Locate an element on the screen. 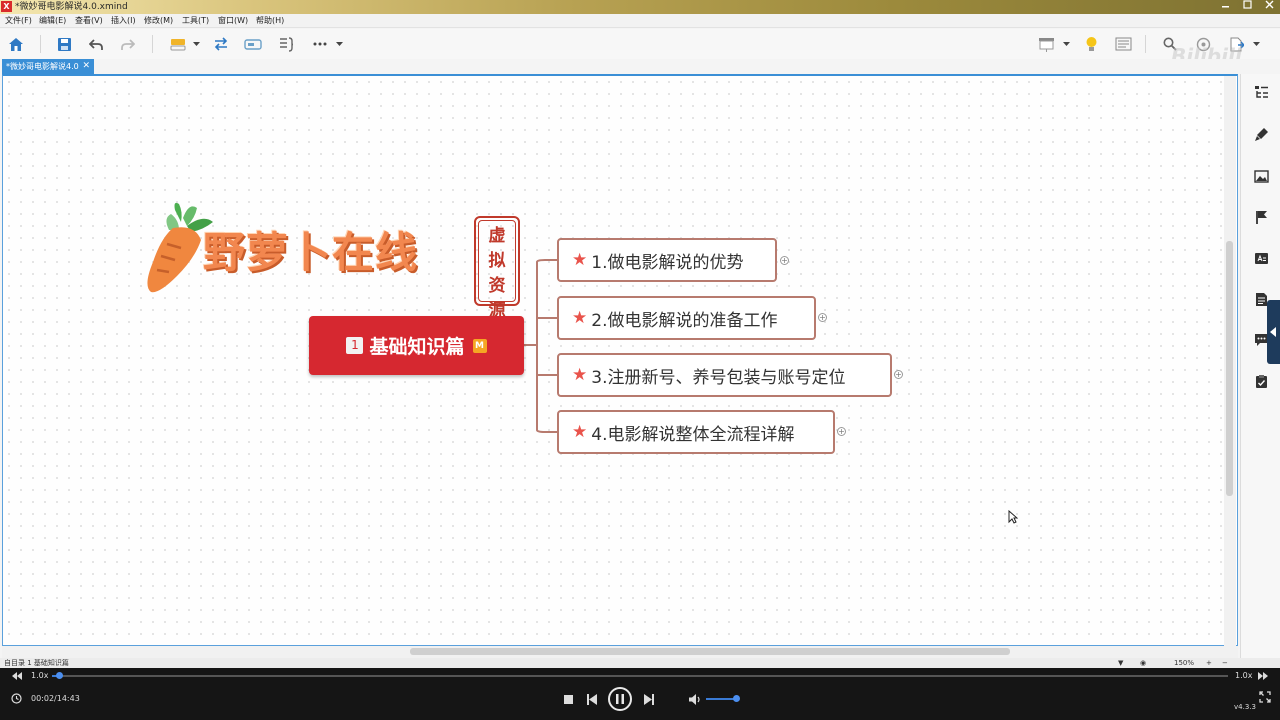 This screenshot has height=720, width=1280. marker-icon: M is located at coordinates (479, 345).